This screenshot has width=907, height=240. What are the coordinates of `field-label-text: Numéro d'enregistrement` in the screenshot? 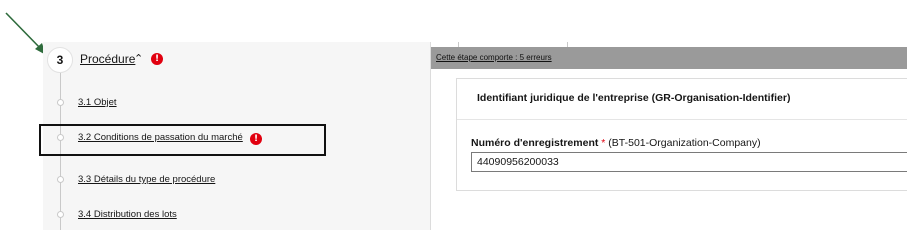 It's located at (535, 143).